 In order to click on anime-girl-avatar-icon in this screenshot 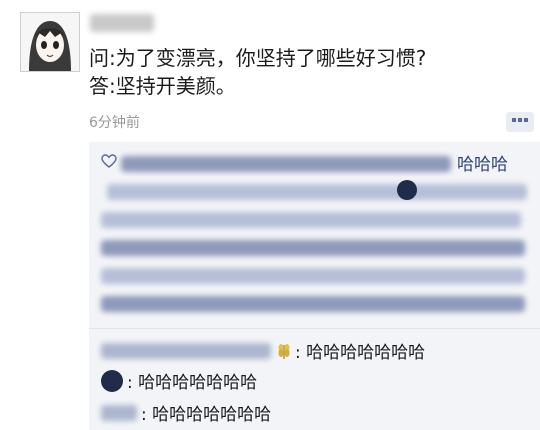, I will do `click(50, 42)`.